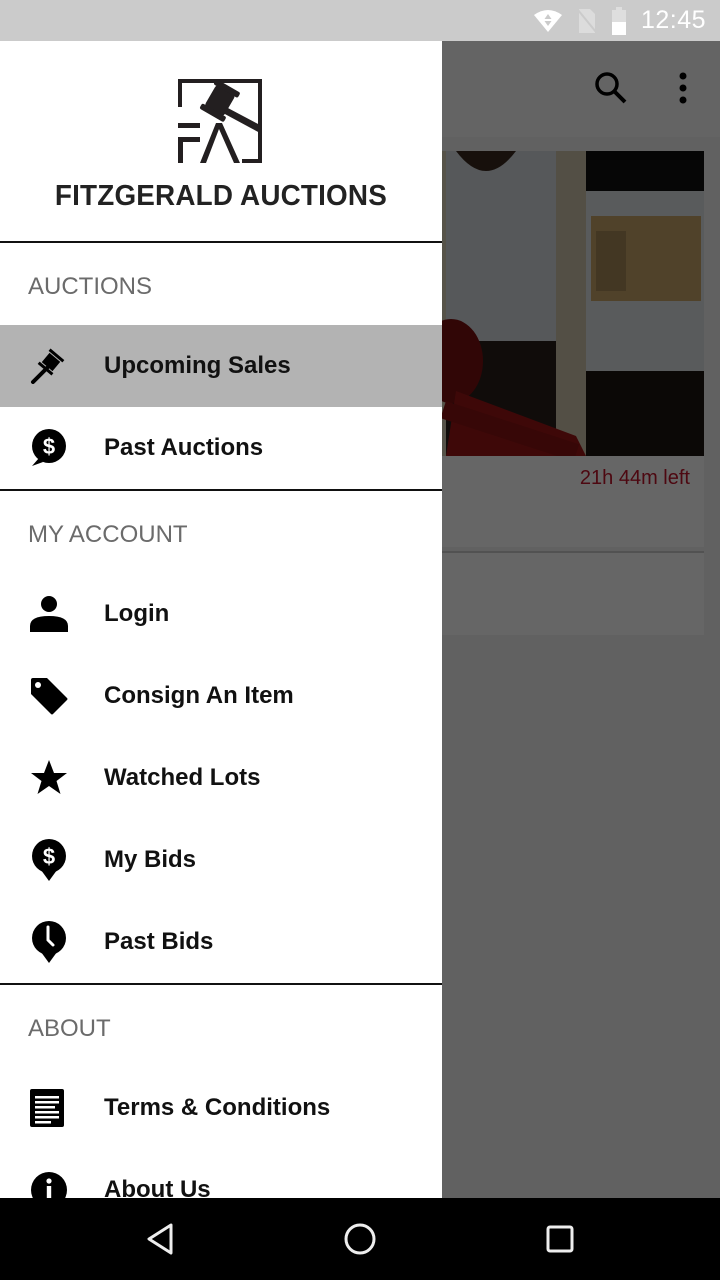 The image size is (720, 1280). I want to click on clock: 12:45, so click(673, 20).